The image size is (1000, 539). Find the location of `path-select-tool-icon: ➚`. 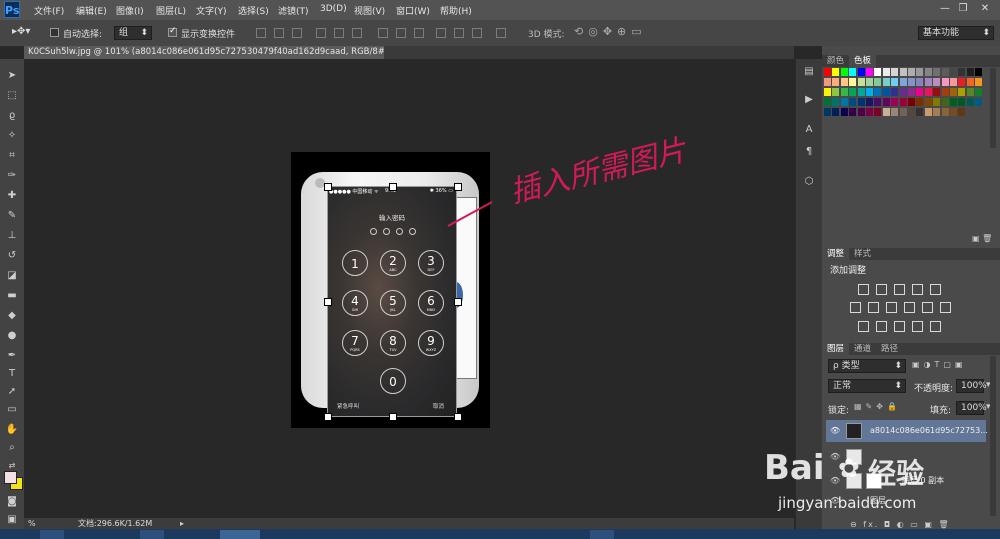

path-select-tool-icon: ➚ is located at coordinates (12, 392).